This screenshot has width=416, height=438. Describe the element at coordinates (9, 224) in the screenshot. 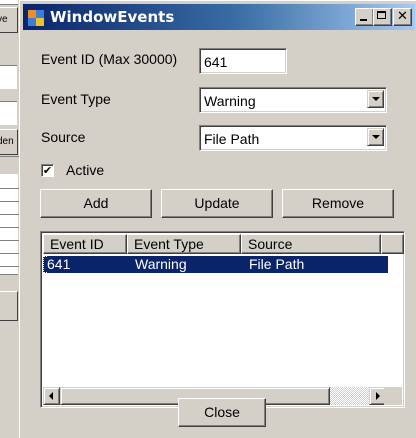

I see `background-list` at that location.